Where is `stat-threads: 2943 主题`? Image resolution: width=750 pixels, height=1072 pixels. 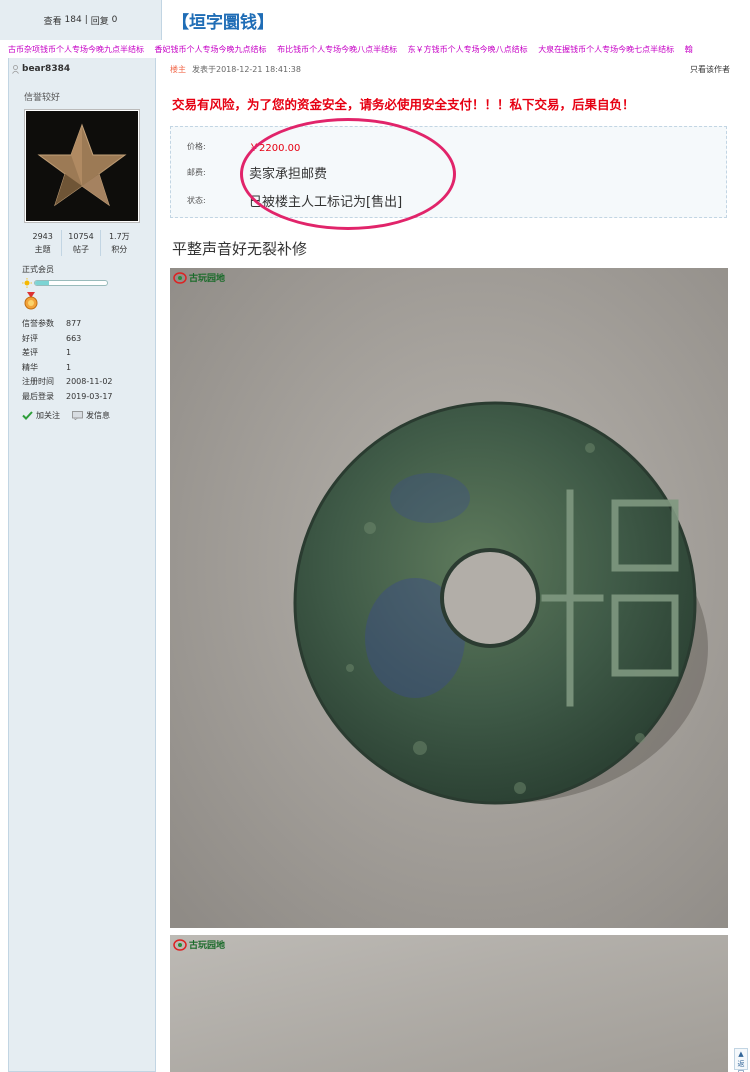 stat-threads: 2943 主题 is located at coordinates (43, 243).